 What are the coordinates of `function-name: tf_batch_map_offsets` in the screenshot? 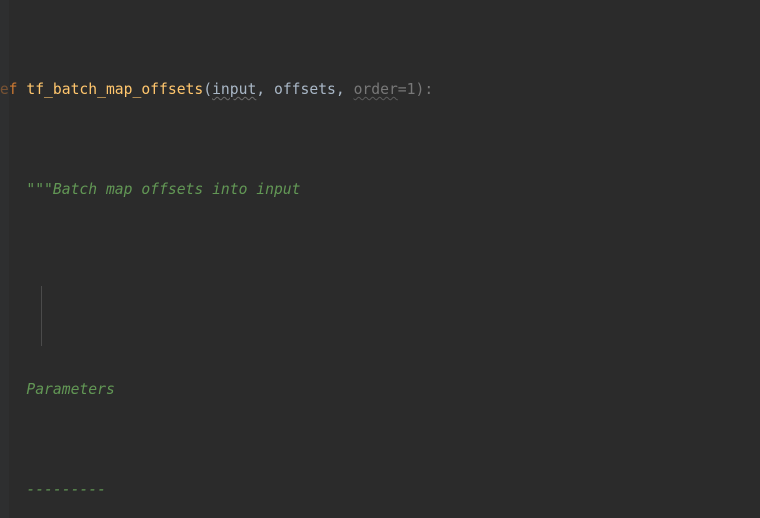 It's located at (115, 89).